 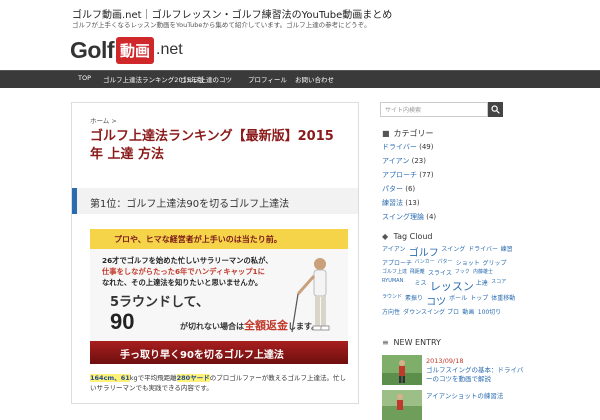 I want to click on tag-link: スライス, so click(x=440, y=272).